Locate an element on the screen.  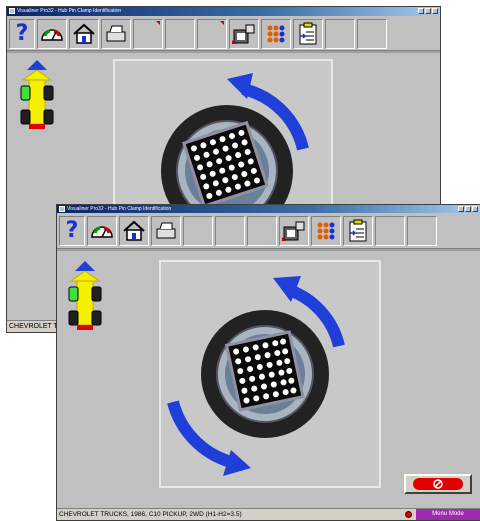
wheel-target-graphic is located at coordinates (256, 376).